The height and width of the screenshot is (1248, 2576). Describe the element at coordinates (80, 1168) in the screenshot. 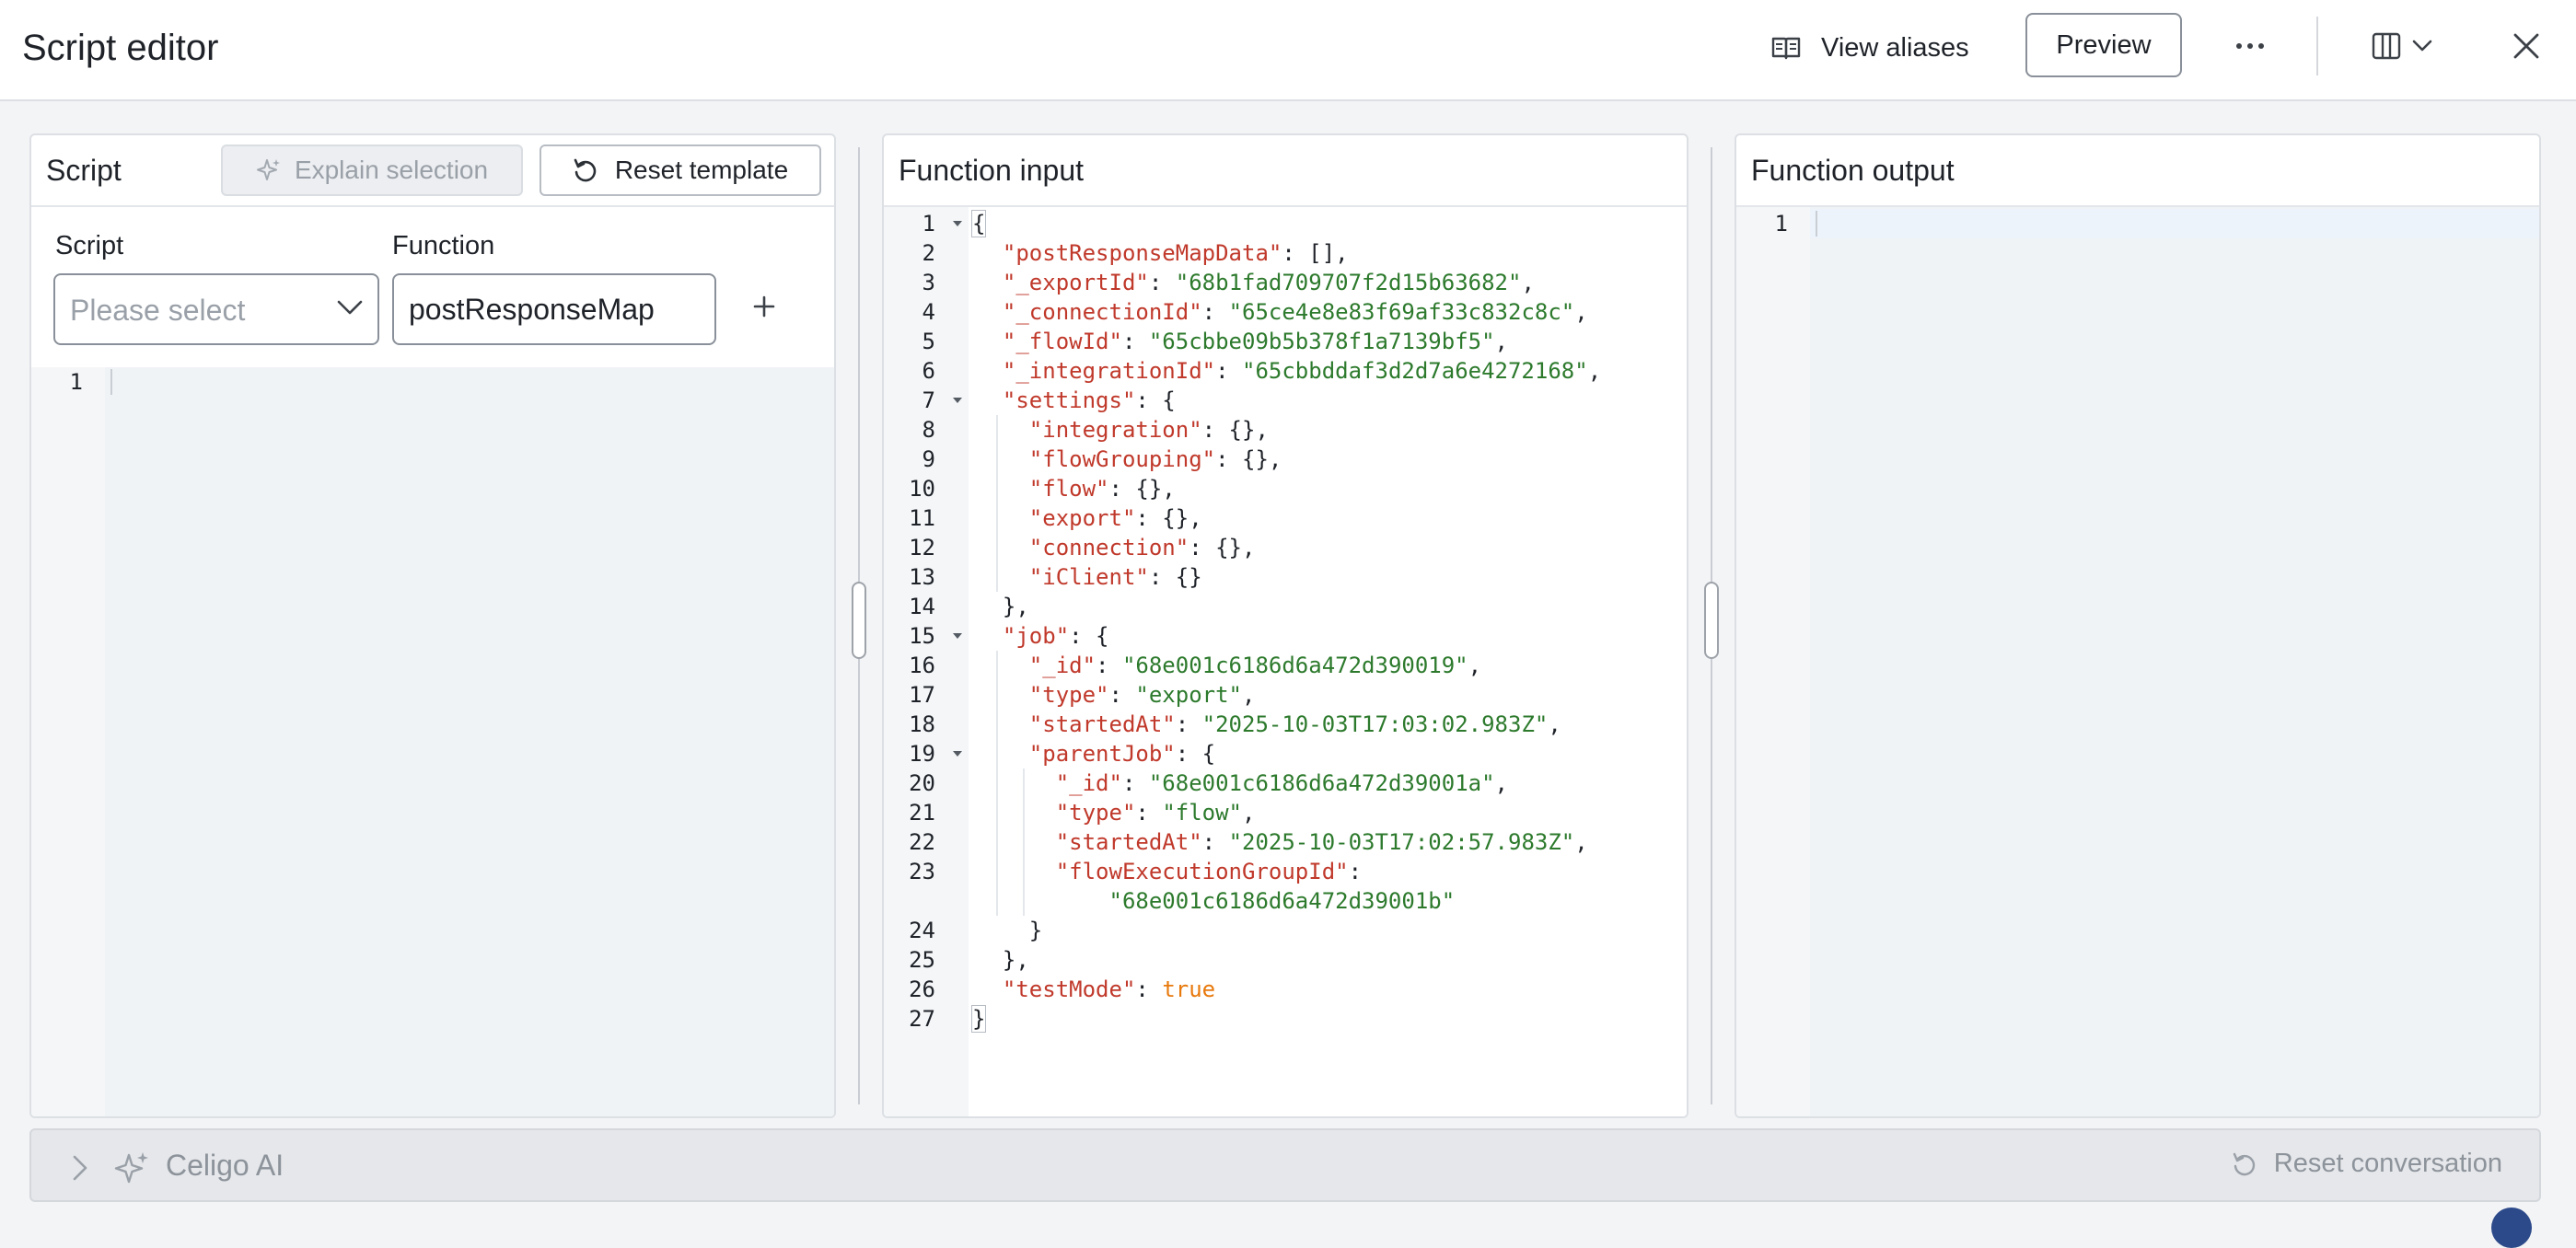

I see `chevron-right-icon` at that location.